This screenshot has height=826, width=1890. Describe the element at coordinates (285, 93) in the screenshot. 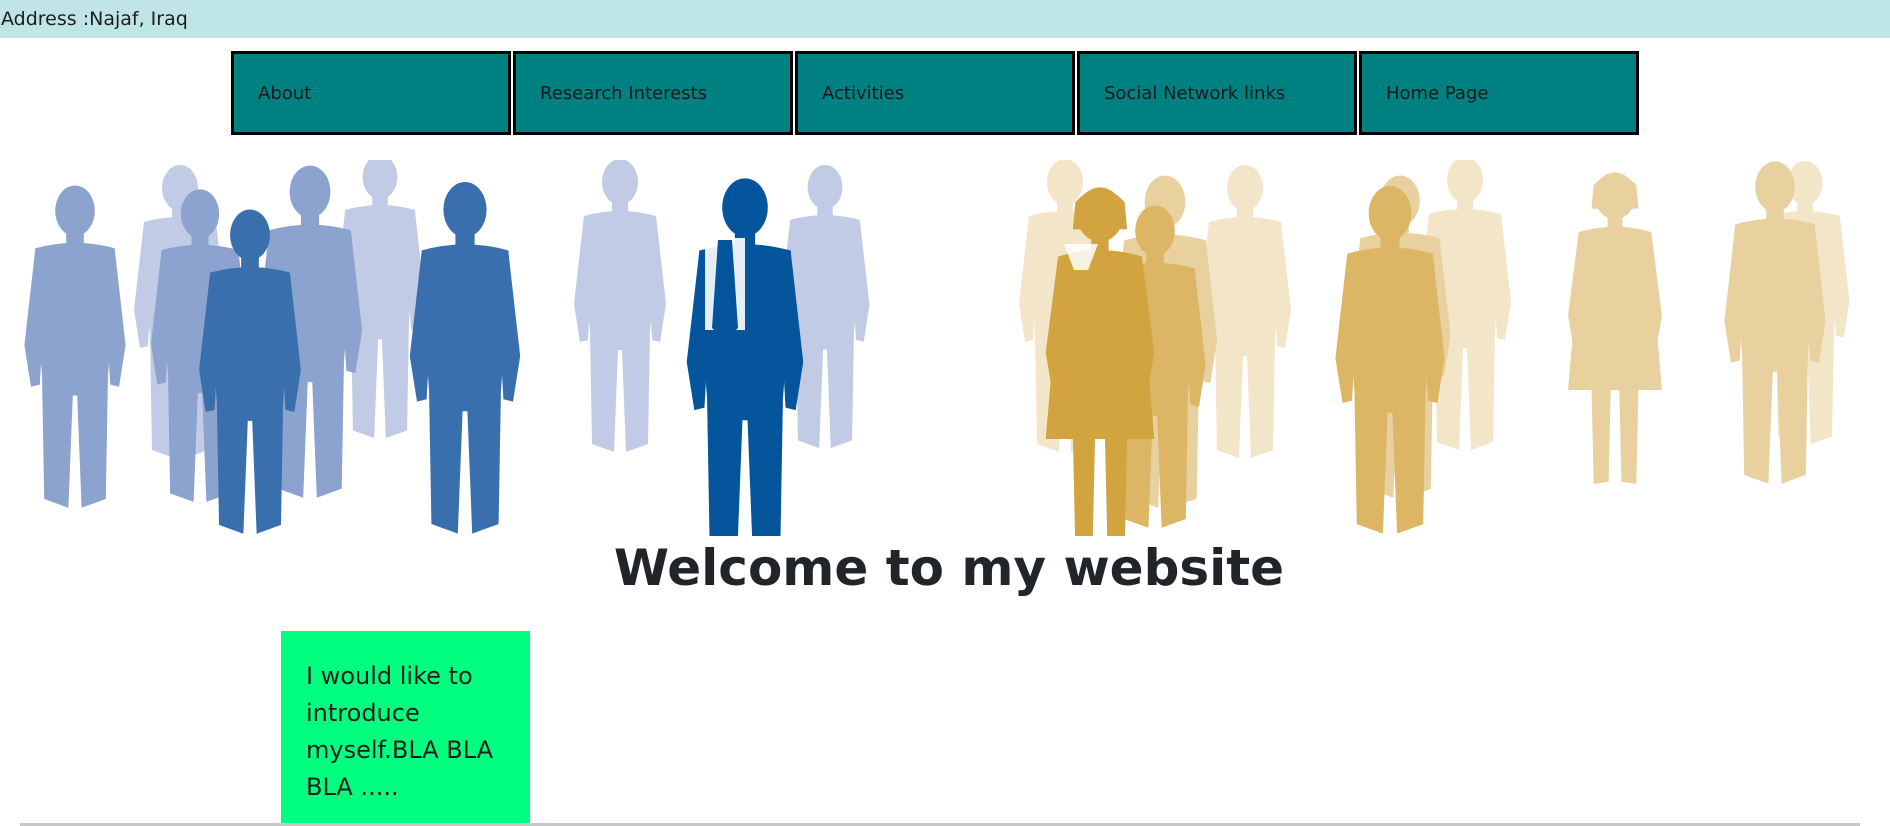

I see `nav-item-label: About` at that location.